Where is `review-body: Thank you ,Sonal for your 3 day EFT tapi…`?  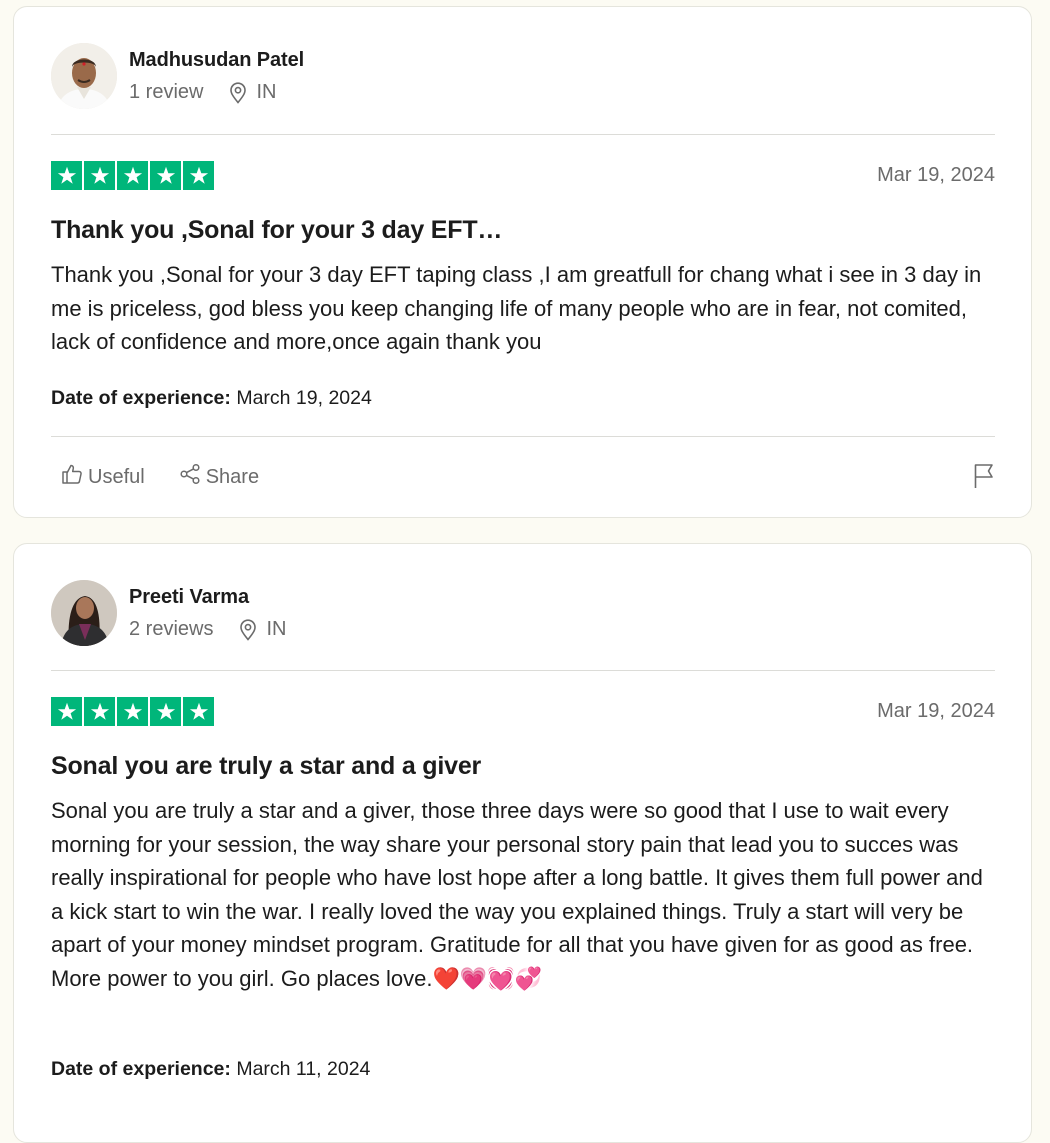
review-body: Thank you ,Sonal for your 3 day EFT tapi… is located at coordinates (516, 308).